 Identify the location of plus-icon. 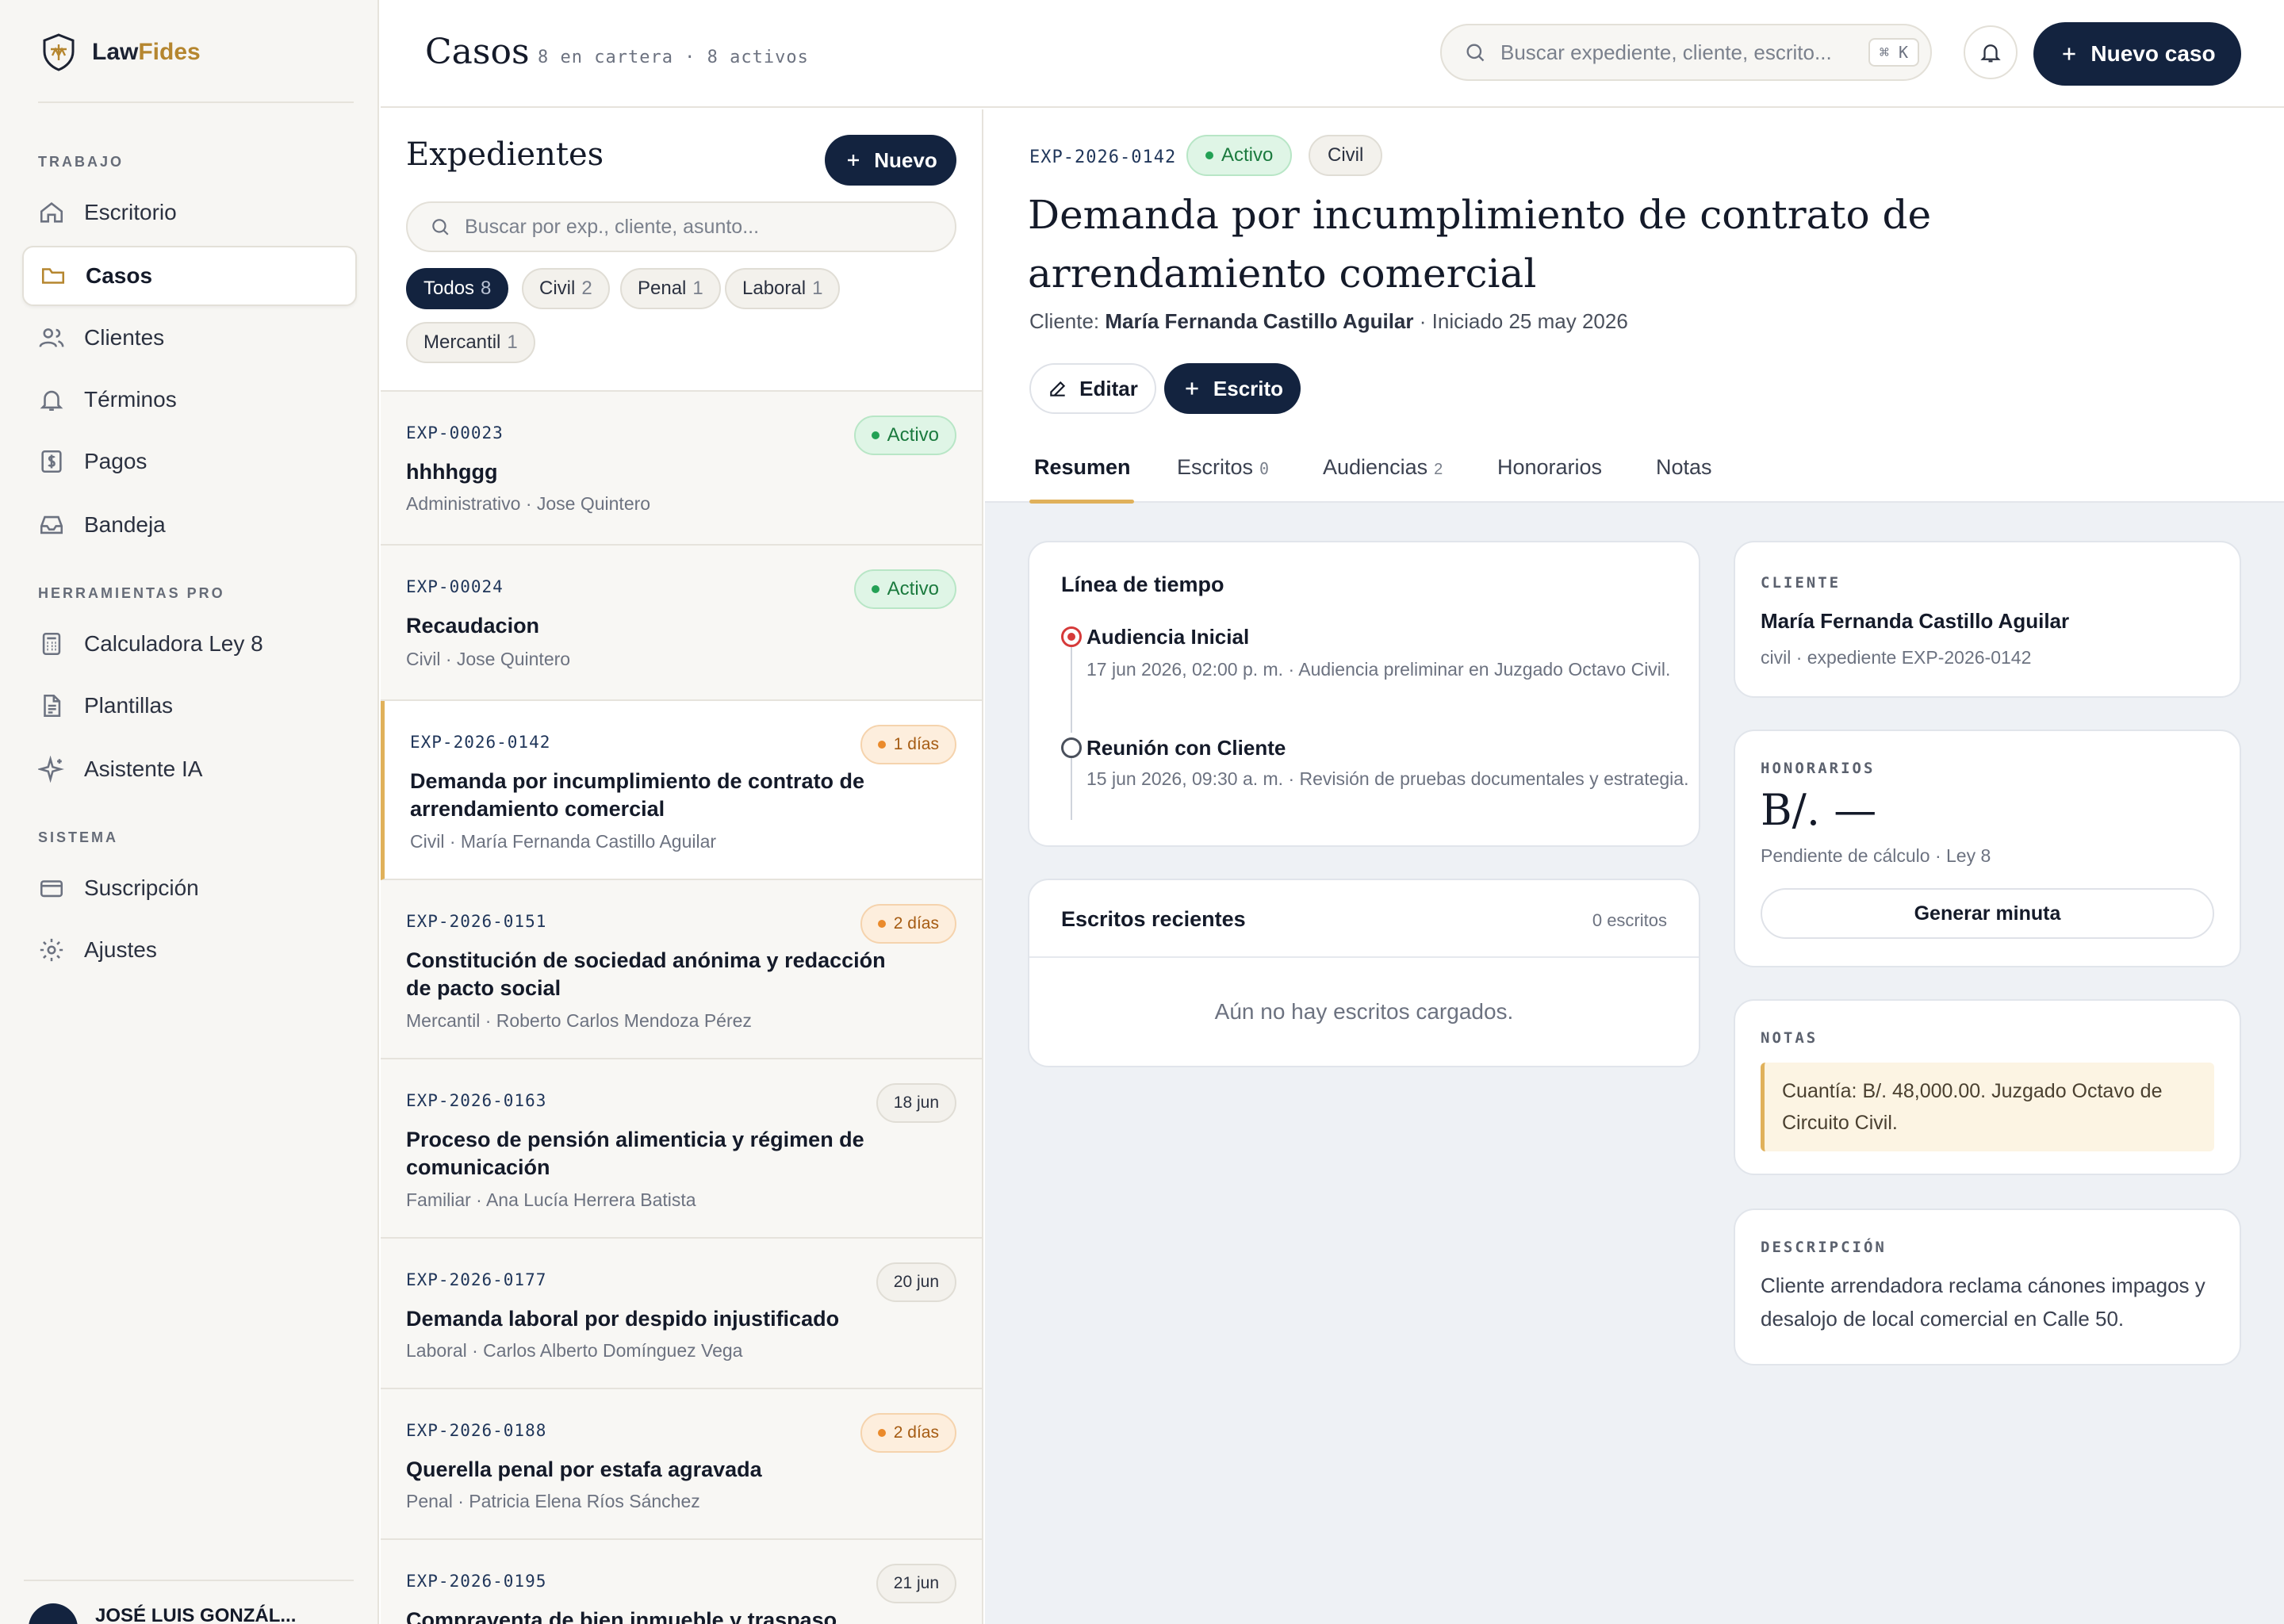
(2069, 54).